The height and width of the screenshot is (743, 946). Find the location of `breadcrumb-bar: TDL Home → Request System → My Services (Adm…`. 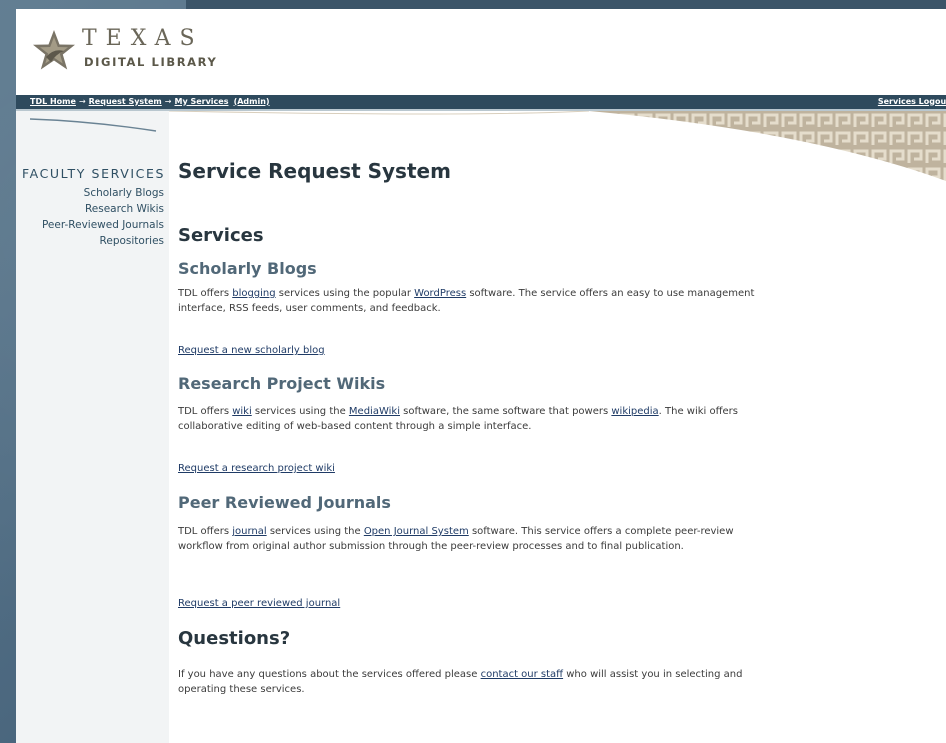

breadcrumb-bar: TDL Home → Request System → My Services (Adm… is located at coordinates (481, 103).